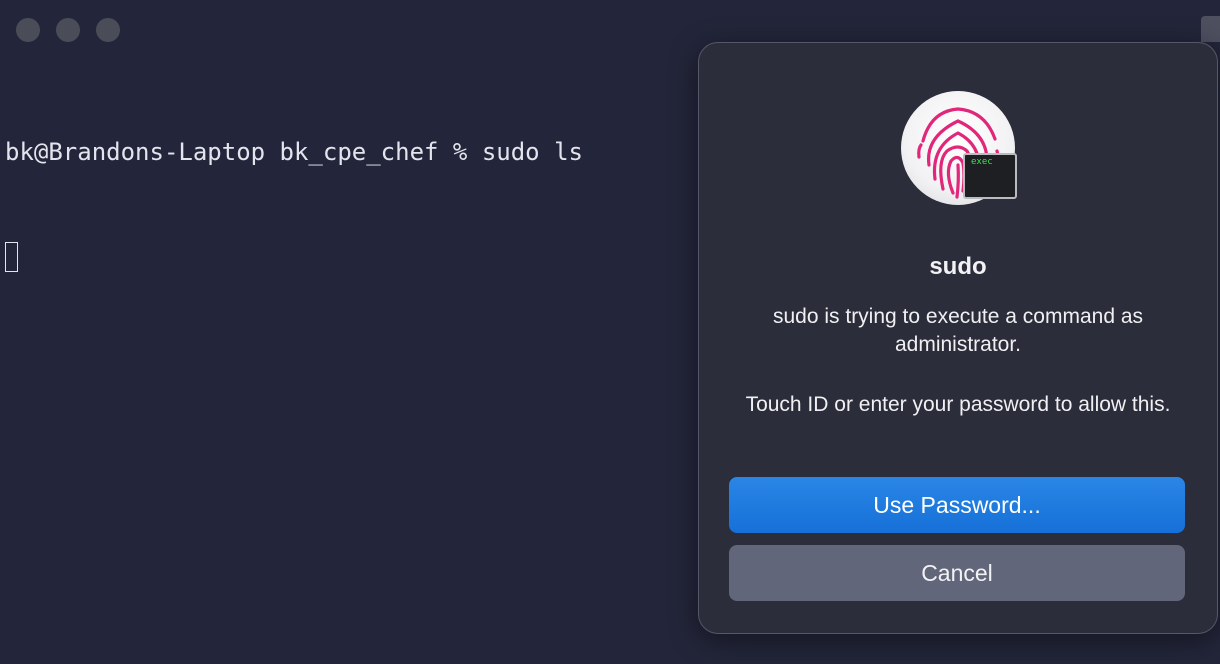  Describe the element at coordinates (1210, 29) in the screenshot. I see `folder-icon` at that location.